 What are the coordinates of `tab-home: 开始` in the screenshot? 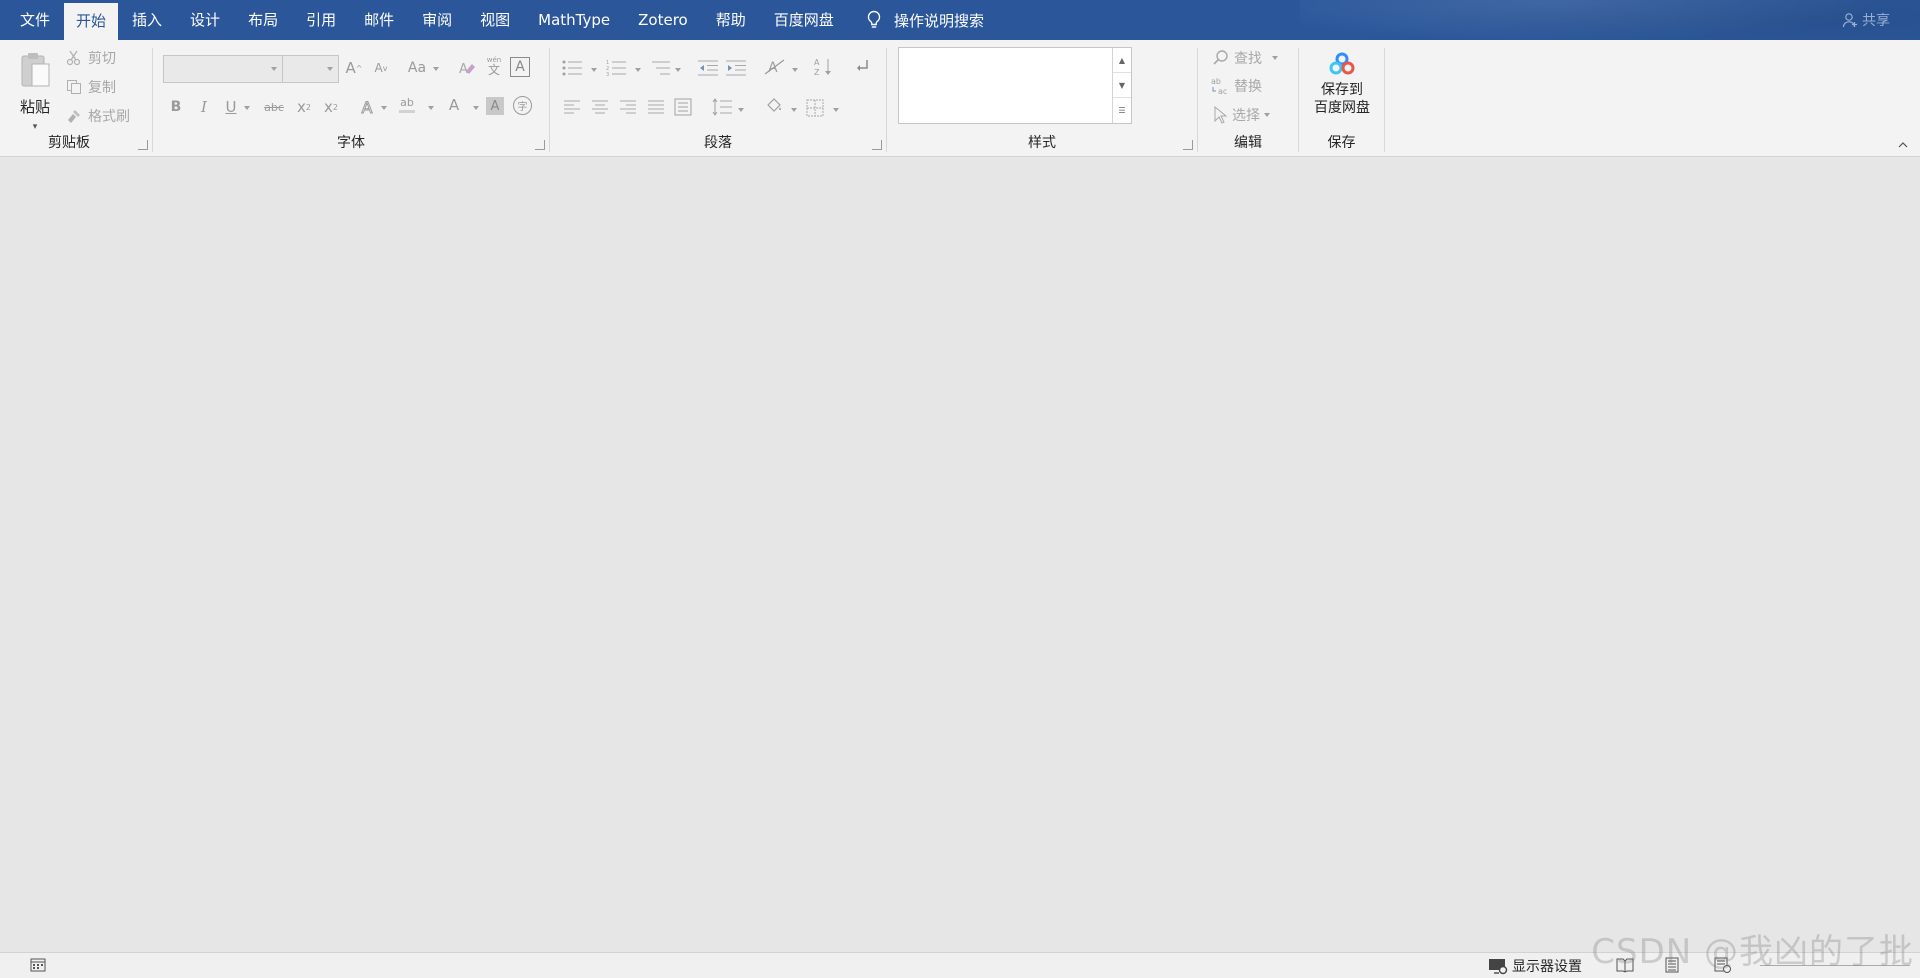 It's located at (91, 21).